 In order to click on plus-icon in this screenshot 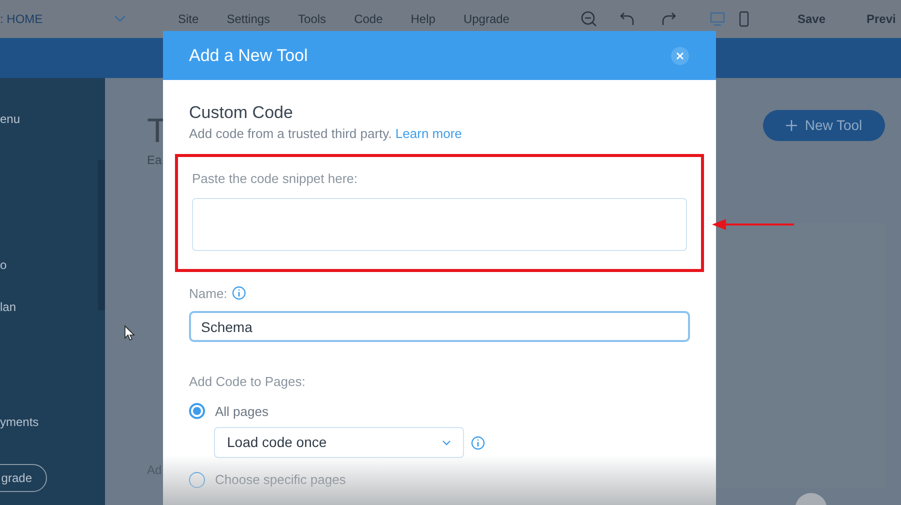, I will do `click(791, 125)`.